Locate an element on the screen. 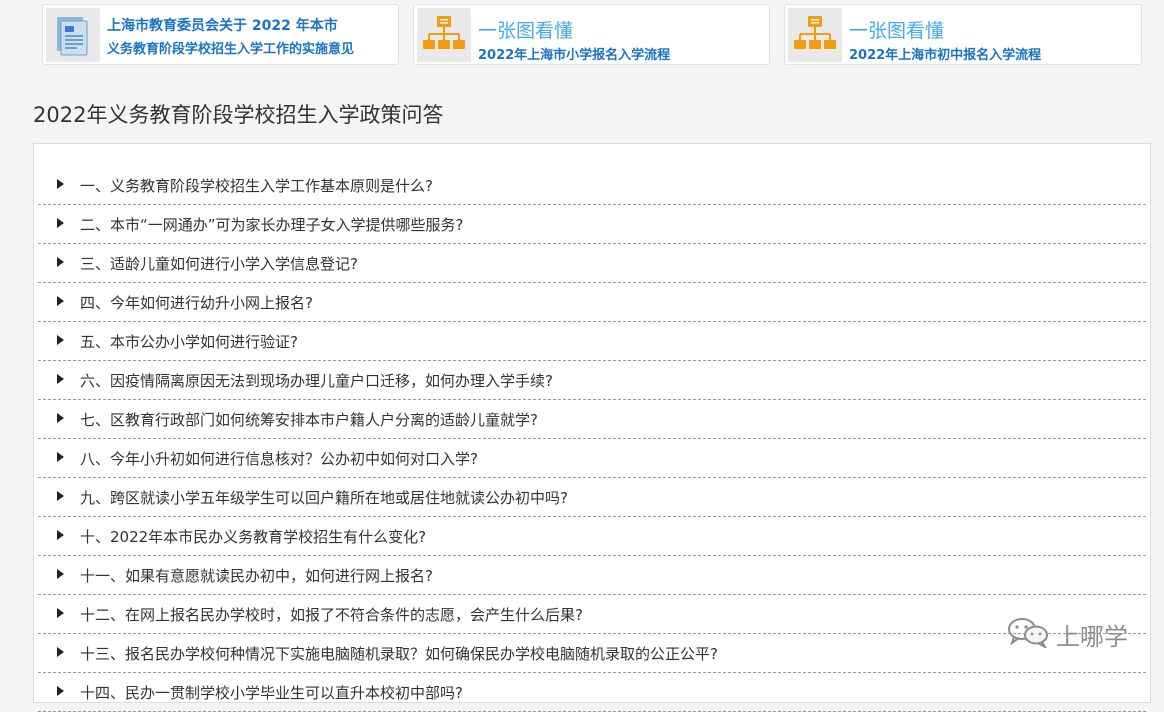 The image size is (1164, 712). faq-item: 三、适龄儿童如何进行小学入学信息登记? is located at coordinates (592, 263).